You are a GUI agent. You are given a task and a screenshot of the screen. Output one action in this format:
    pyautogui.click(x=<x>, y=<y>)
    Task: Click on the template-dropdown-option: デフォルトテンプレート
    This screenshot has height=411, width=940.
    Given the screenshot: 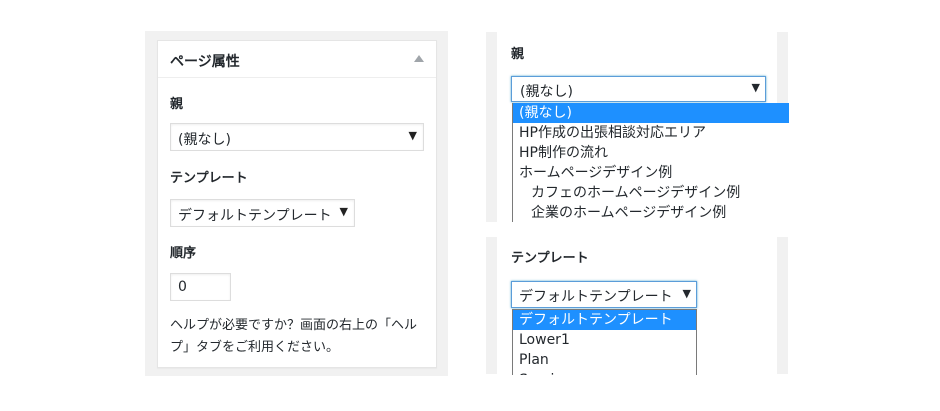 What is the action you would take?
    pyautogui.click(x=604, y=320)
    